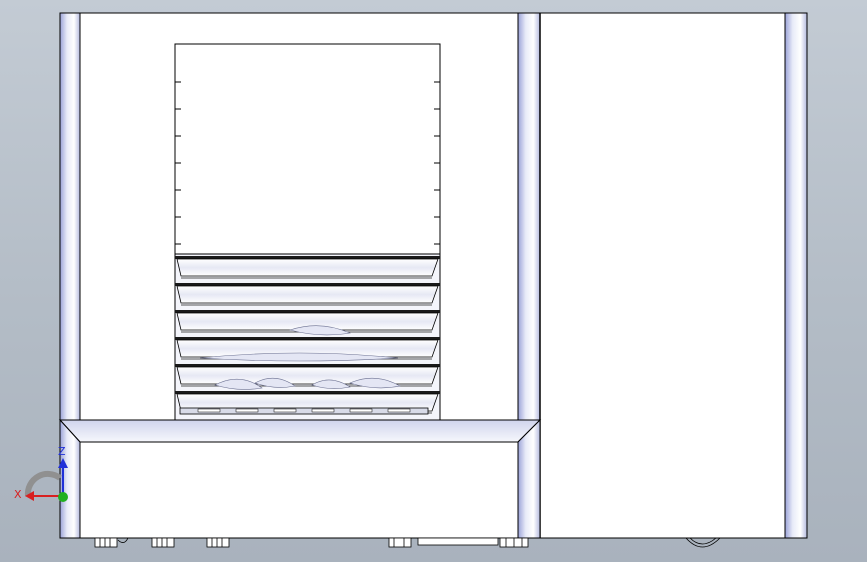 This screenshot has width=867, height=562. Describe the element at coordinates (299, 490) in the screenshot. I see `base-front-face` at that location.